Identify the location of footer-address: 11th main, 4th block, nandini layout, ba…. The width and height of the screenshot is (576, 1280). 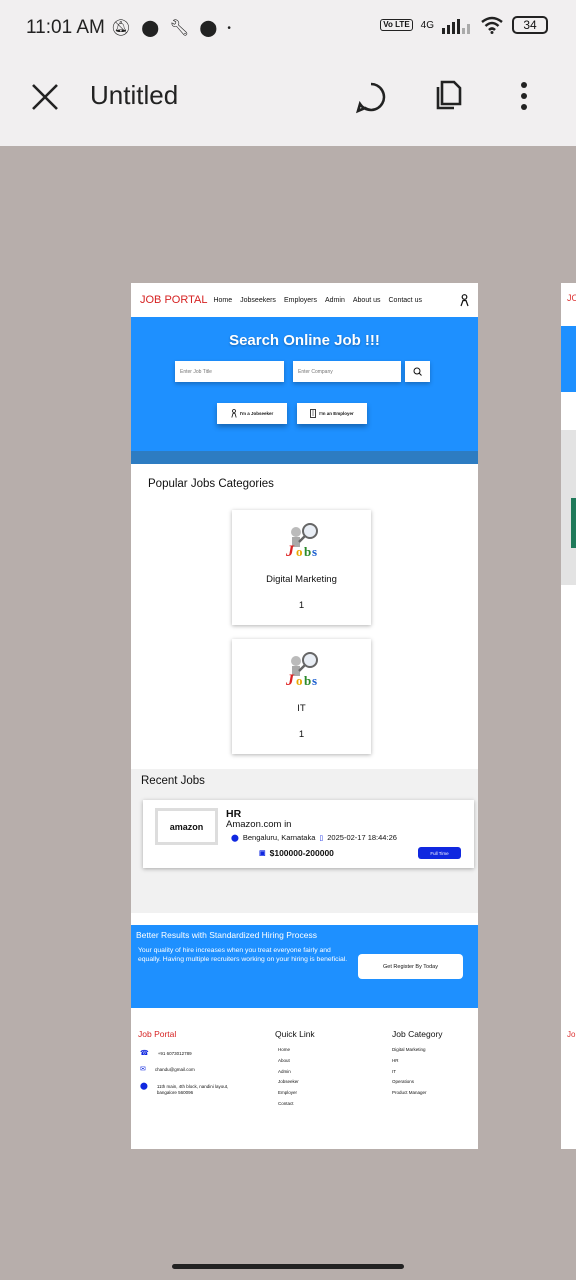
(192, 1089).